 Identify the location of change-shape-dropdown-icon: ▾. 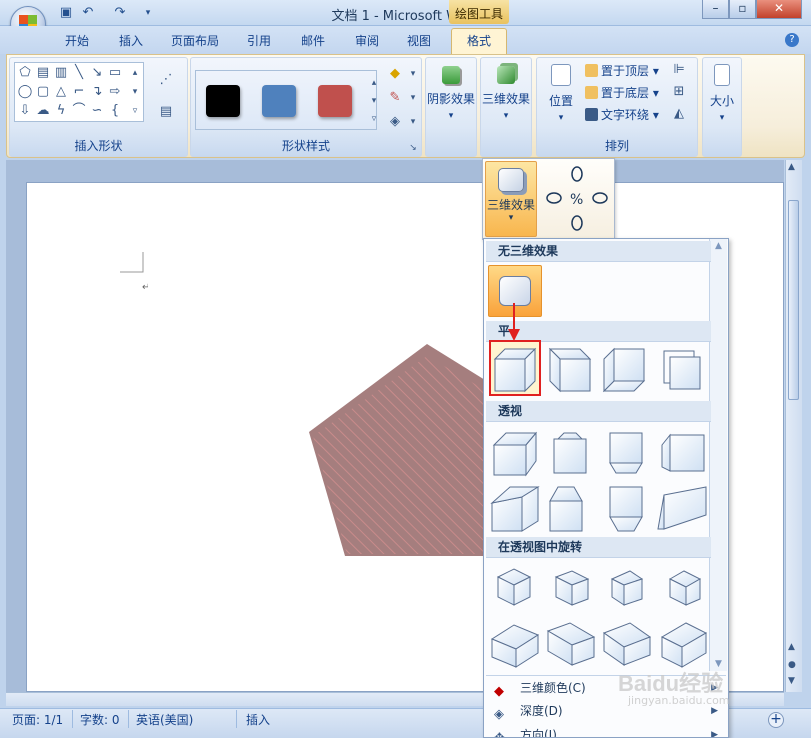
(413, 122).